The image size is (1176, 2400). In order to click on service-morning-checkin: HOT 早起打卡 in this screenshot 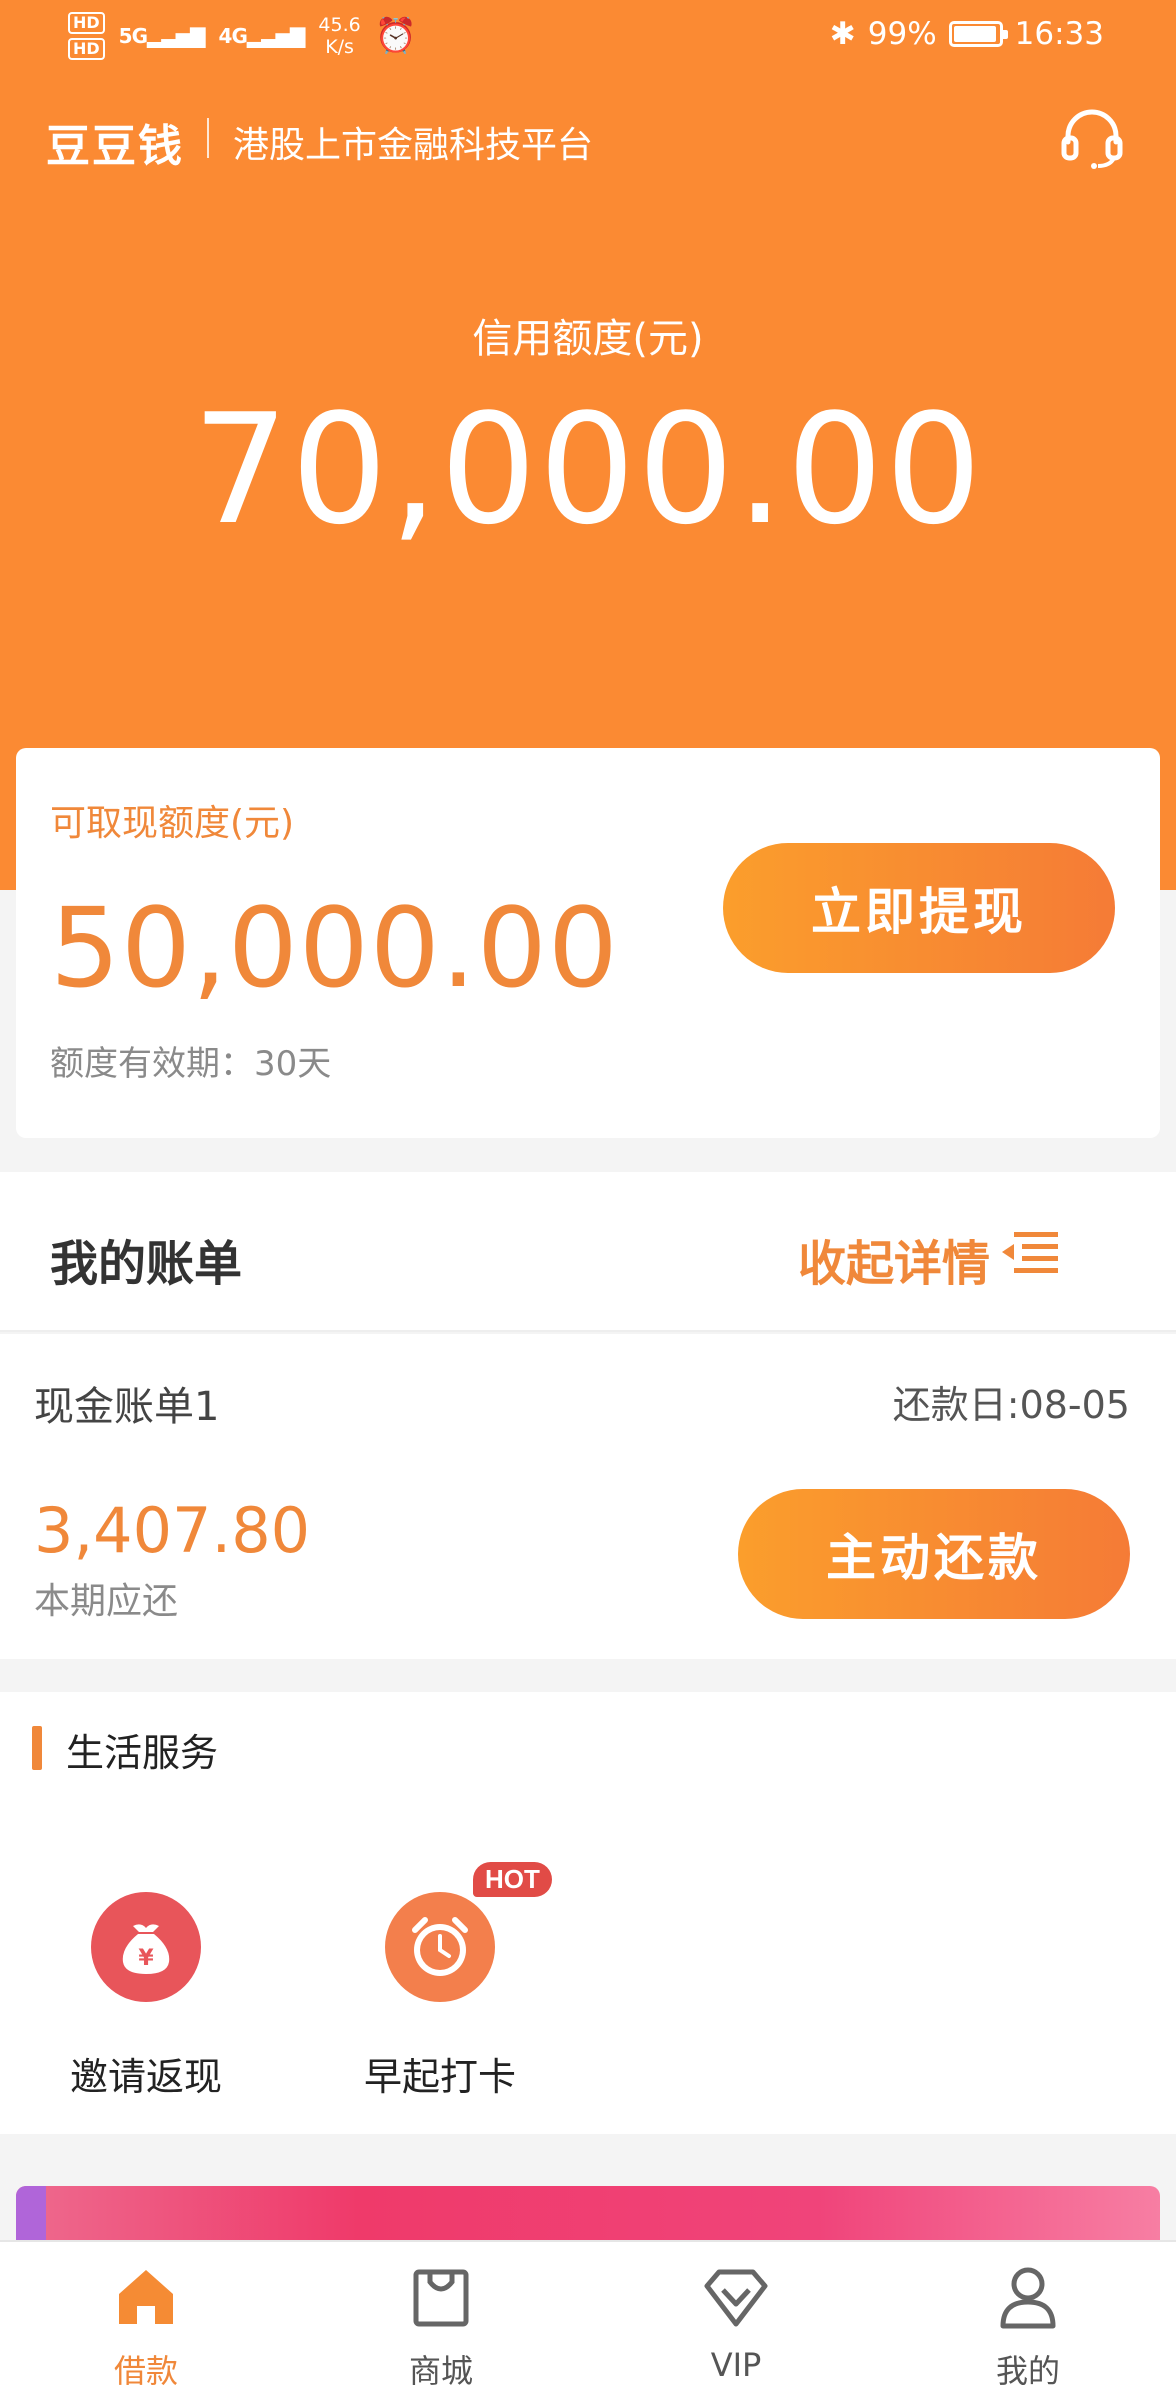, I will do `click(446, 1981)`.